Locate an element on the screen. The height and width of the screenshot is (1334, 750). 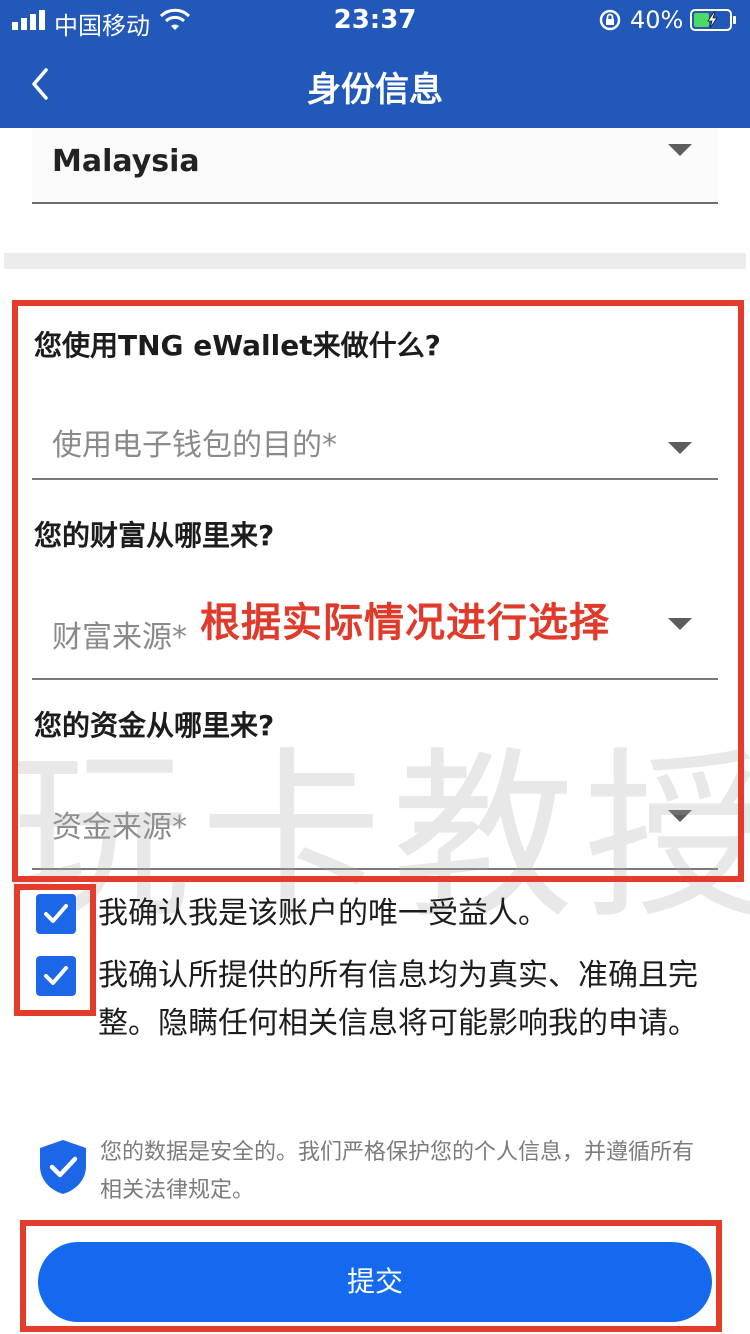
beneficiary-consent-text: 我确认我是该账户的唯一受益人。 is located at coordinates (323, 913).